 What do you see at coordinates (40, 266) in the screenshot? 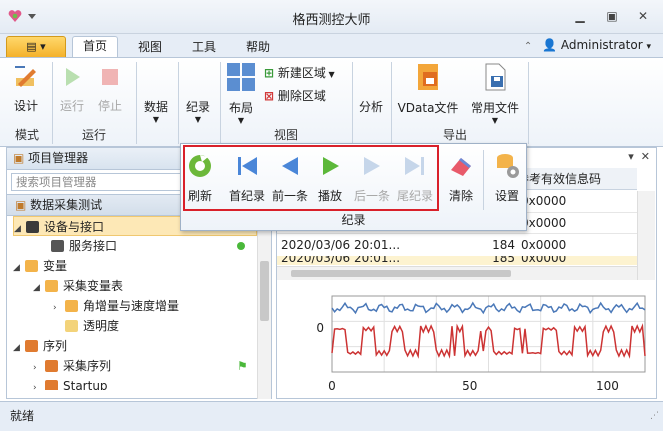
I see `tree-item-variables: ◢ 变量` at bounding box center [40, 266].